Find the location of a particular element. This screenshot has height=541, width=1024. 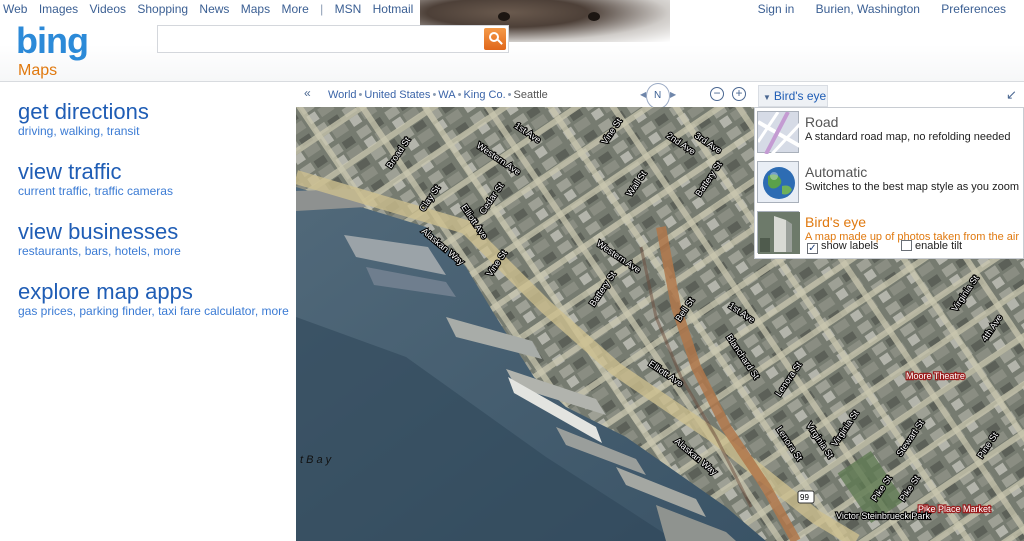

birds-eye-thumbnail is located at coordinates (779, 233).